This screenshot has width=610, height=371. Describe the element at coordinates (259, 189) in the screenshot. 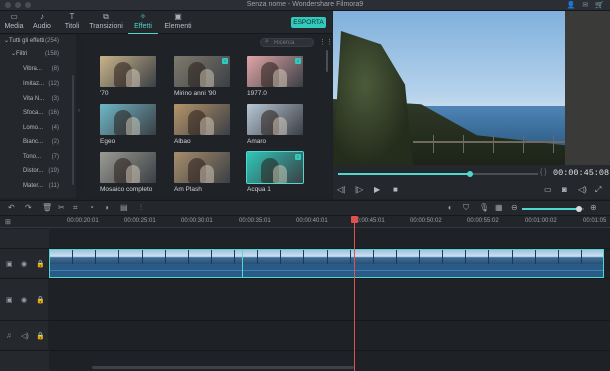

I see `effect-label: Acqua 1` at that location.